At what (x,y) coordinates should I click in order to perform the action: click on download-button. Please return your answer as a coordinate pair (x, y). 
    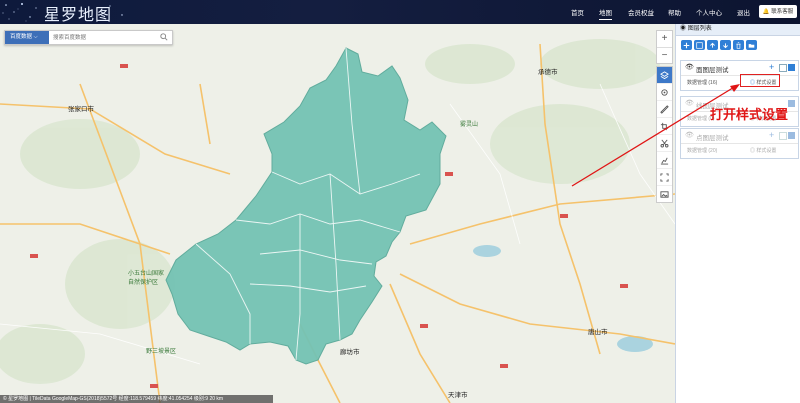
    Looking at the image, I should click on (725, 45).